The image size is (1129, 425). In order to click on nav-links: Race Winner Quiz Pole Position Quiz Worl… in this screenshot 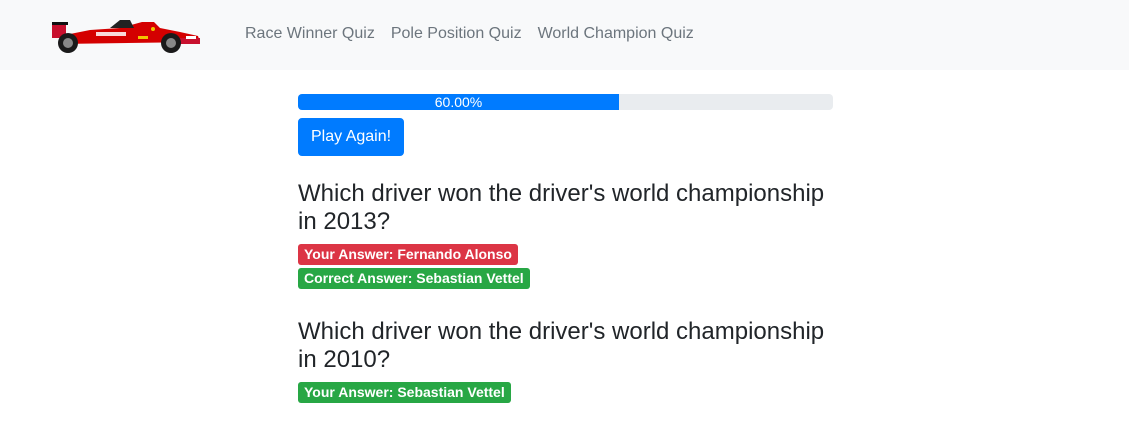, I will do `click(477, 34)`.